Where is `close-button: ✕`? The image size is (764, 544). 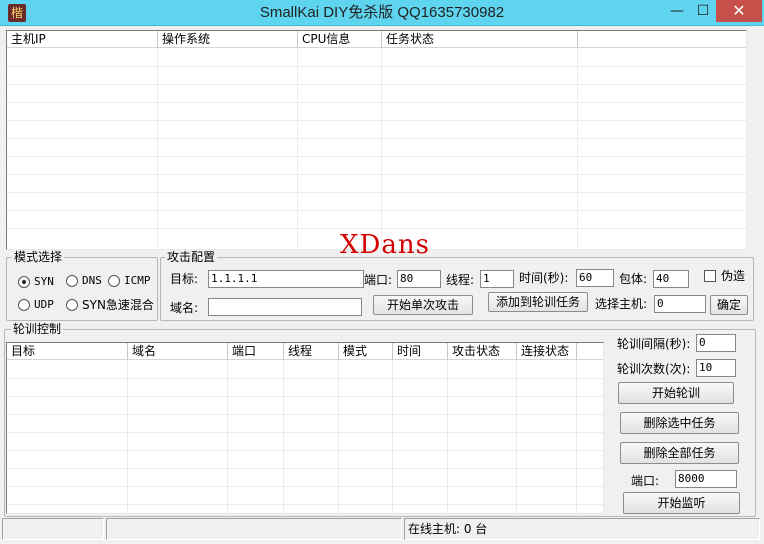 close-button: ✕ is located at coordinates (739, 11).